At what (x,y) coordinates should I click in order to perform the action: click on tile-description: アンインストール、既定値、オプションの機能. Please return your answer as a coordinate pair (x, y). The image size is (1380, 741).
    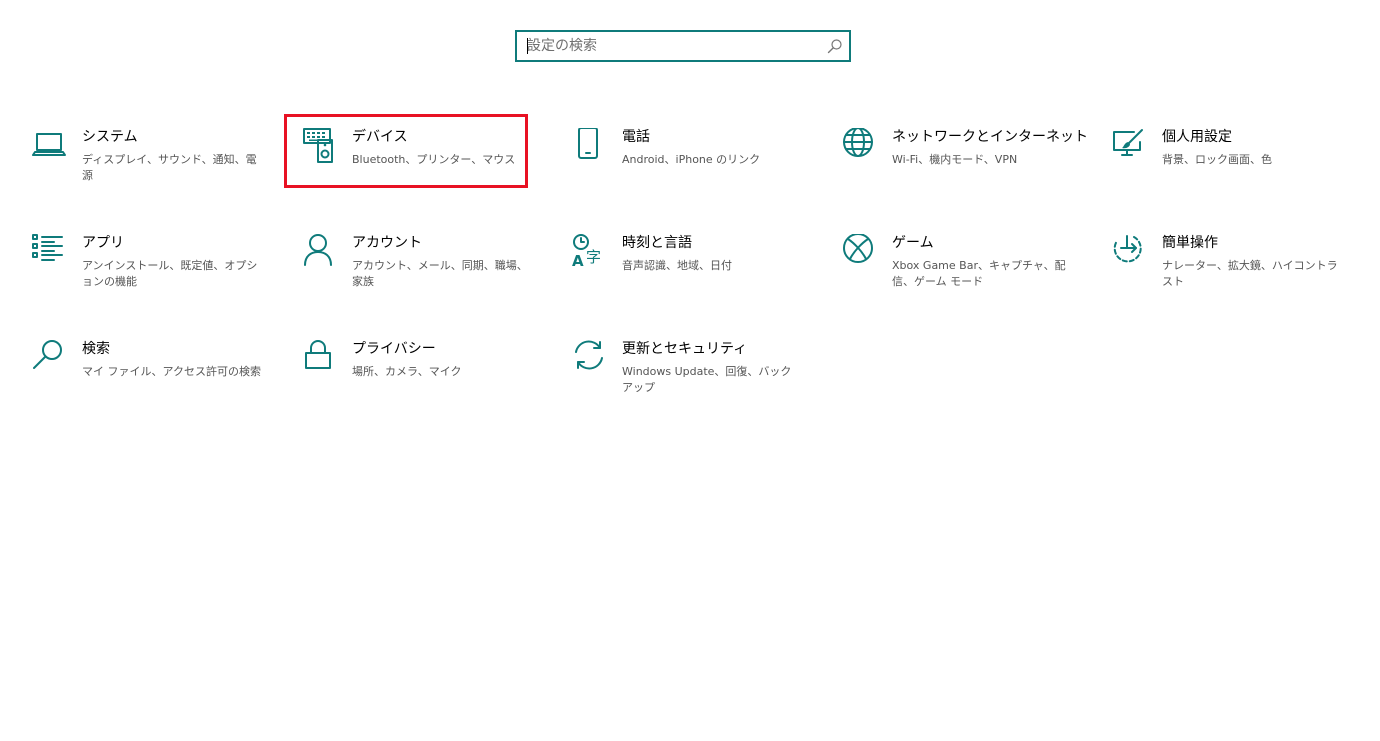
    Looking at the image, I should click on (170, 273).